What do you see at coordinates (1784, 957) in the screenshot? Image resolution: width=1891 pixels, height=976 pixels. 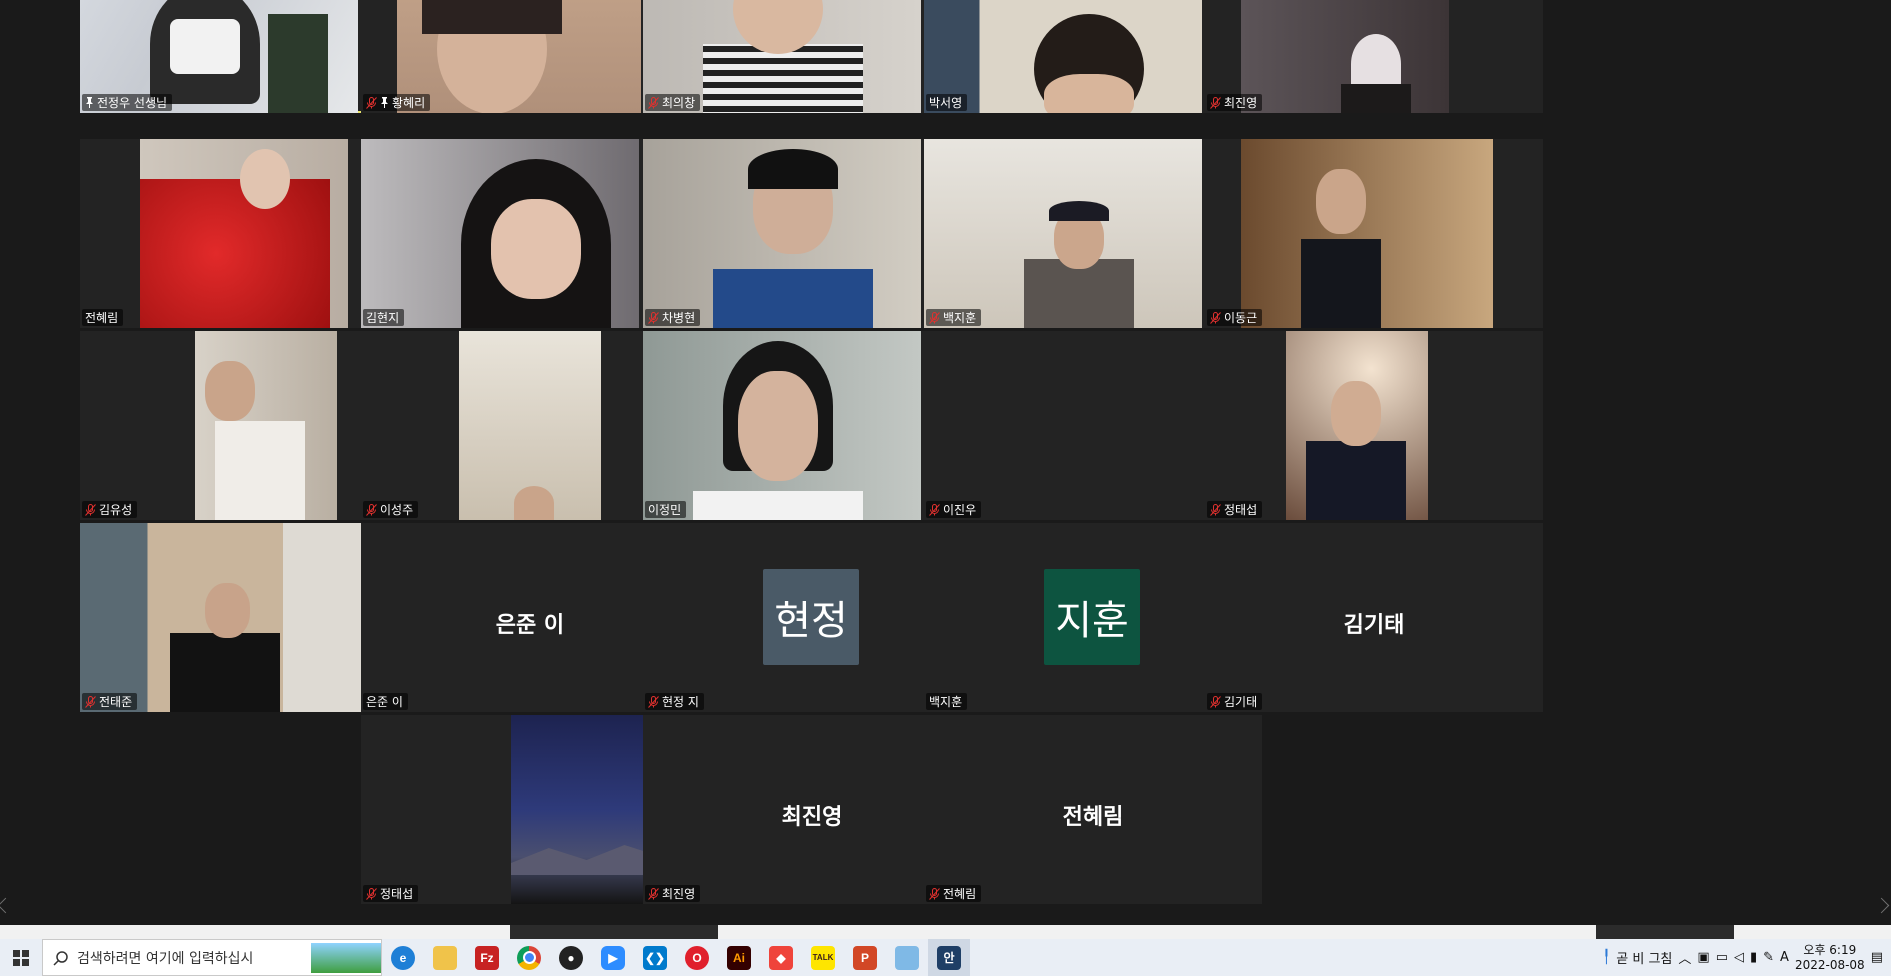 I see `ime-indicator: A` at bounding box center [1784, 957].